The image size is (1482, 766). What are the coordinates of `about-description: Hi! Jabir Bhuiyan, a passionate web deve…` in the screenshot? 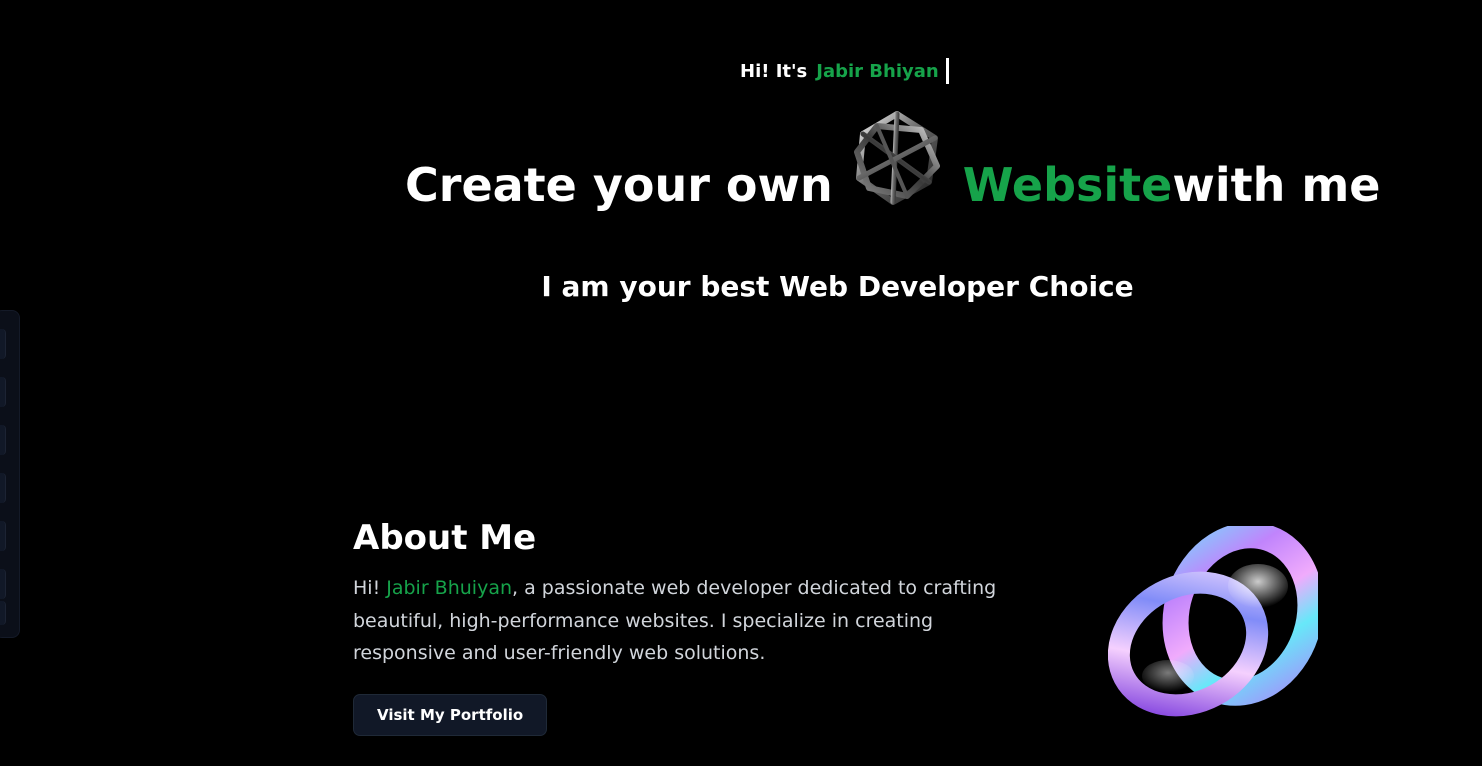 It's located at (693, 621).